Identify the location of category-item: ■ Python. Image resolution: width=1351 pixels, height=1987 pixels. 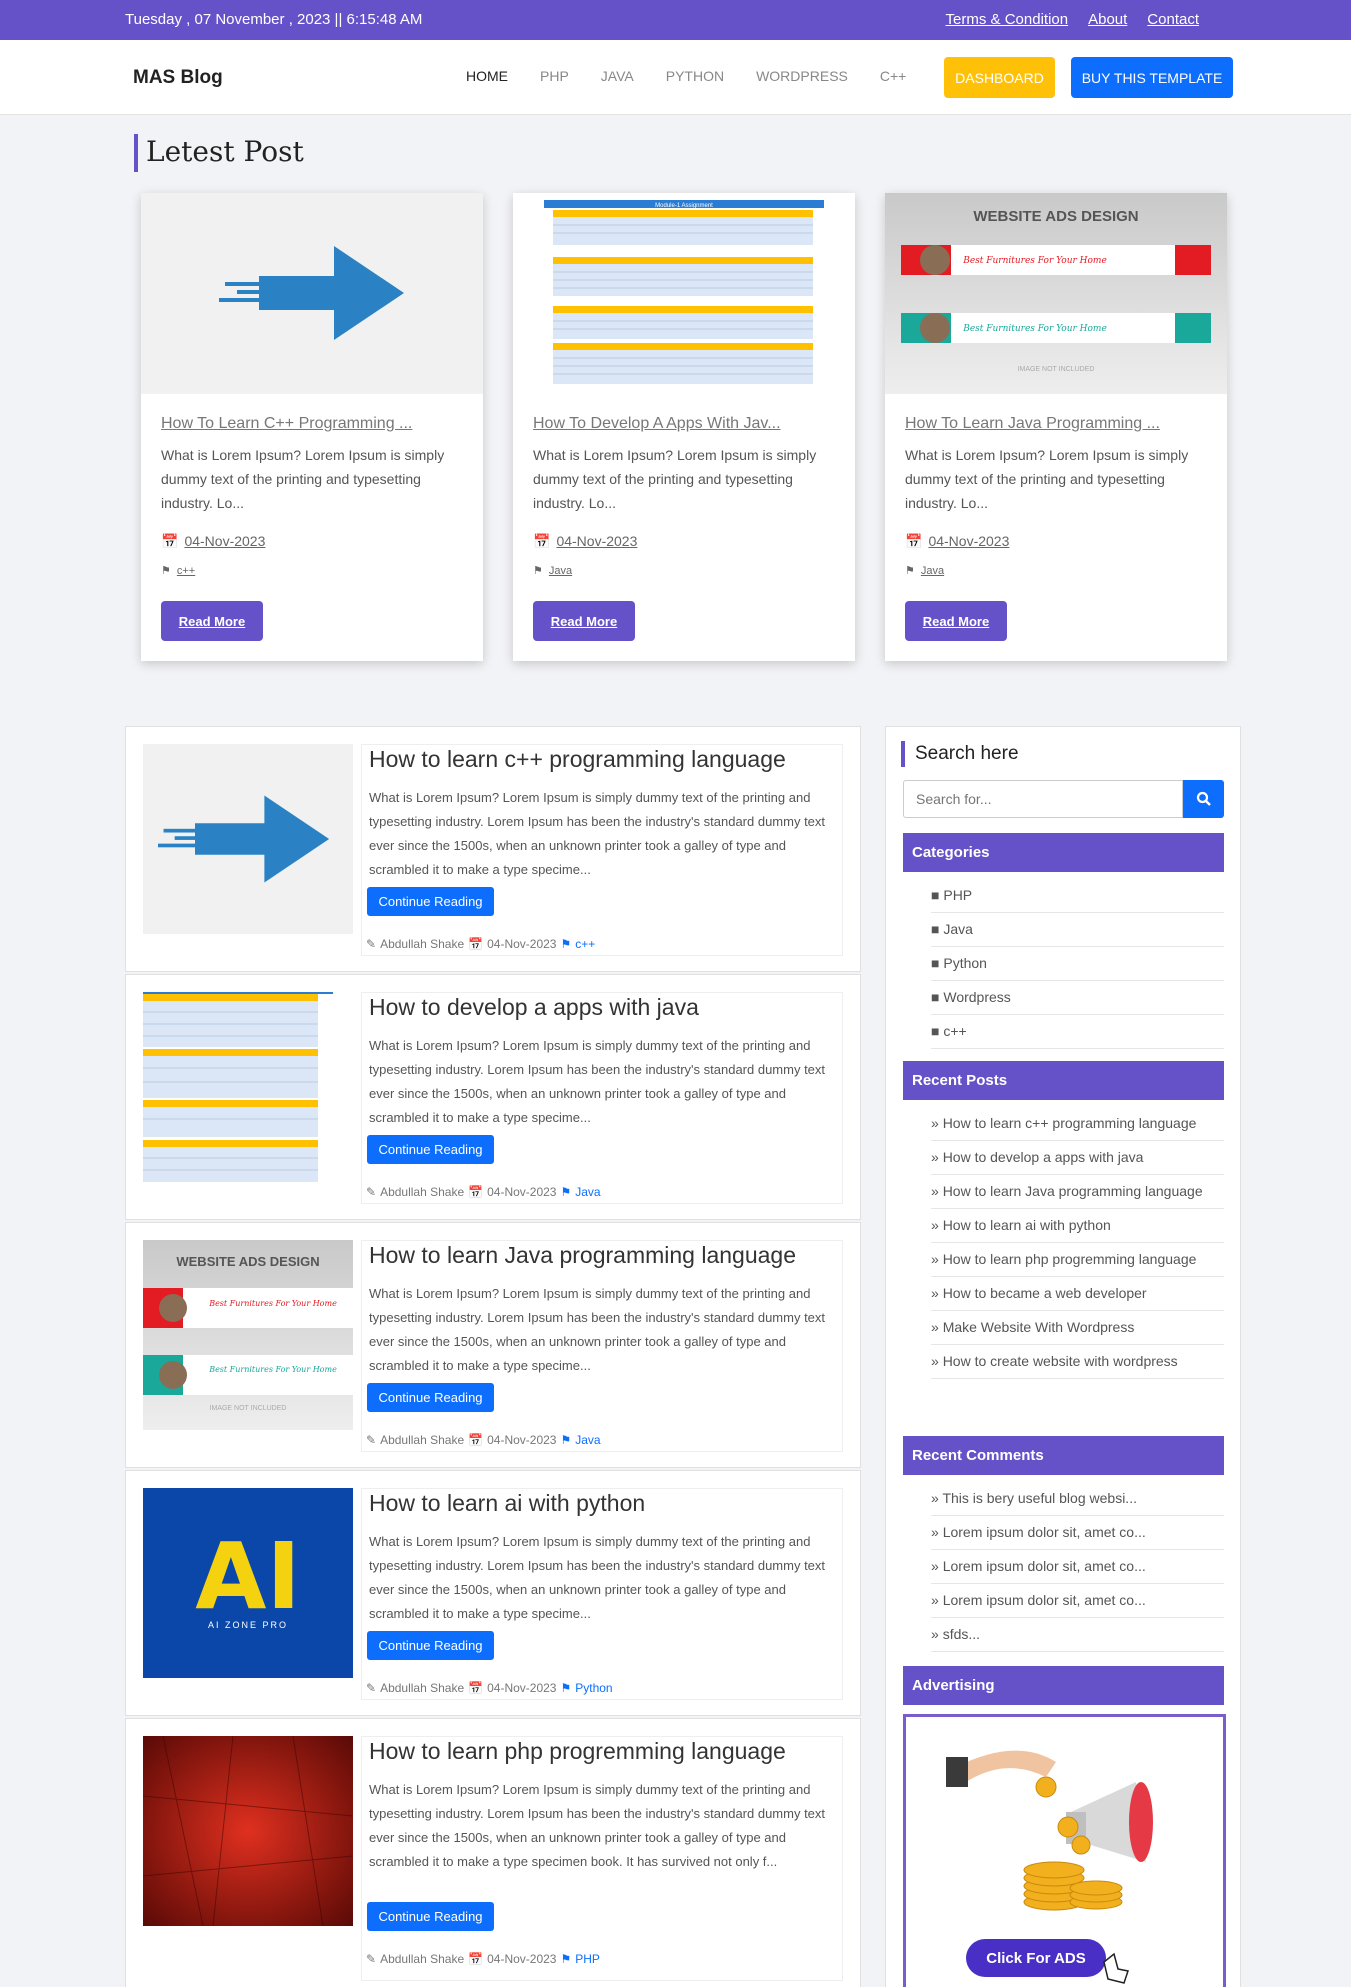
(1077, 964).